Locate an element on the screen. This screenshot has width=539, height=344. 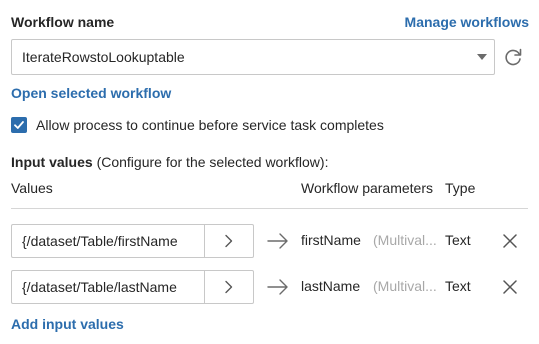
add-input-values-link: Add input values is located at coordinates (67, 324).